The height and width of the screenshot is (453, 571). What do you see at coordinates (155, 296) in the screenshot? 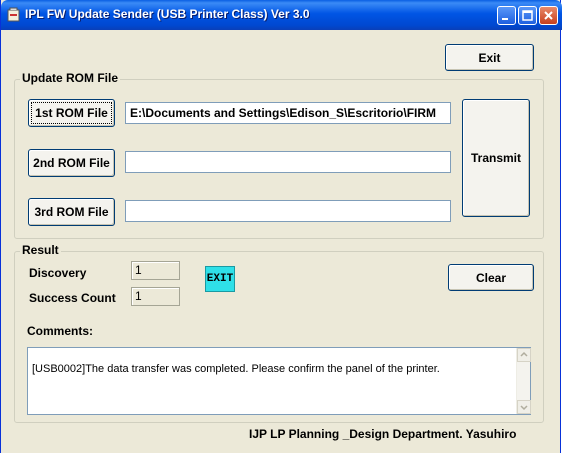
I see `success-count-value: 1` at bounding box center [155, 296].